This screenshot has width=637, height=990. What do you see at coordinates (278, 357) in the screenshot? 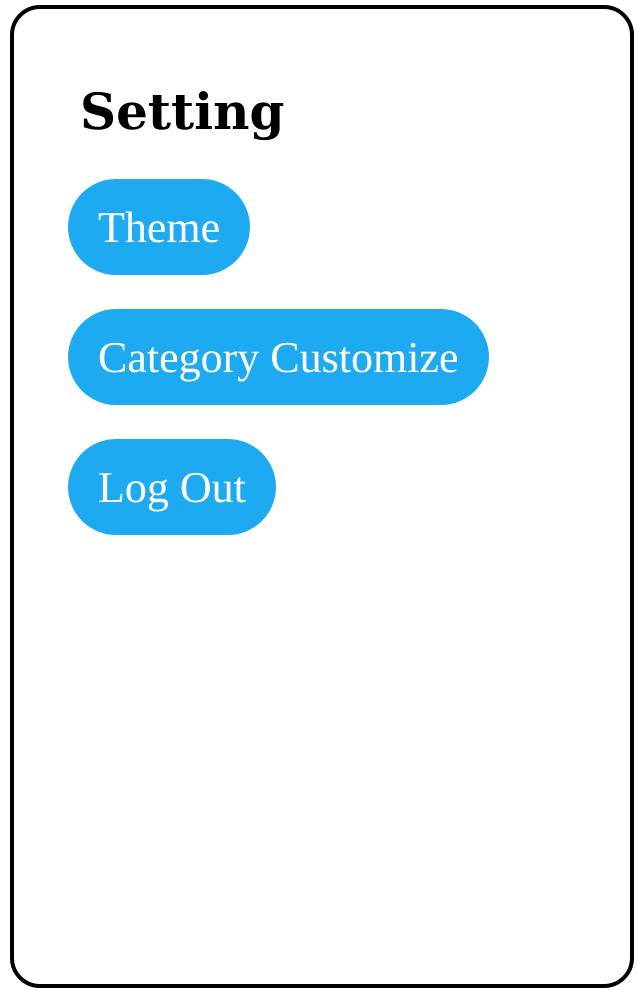
I see `menu-button: Category Customize` at bounding box center [278, 357].